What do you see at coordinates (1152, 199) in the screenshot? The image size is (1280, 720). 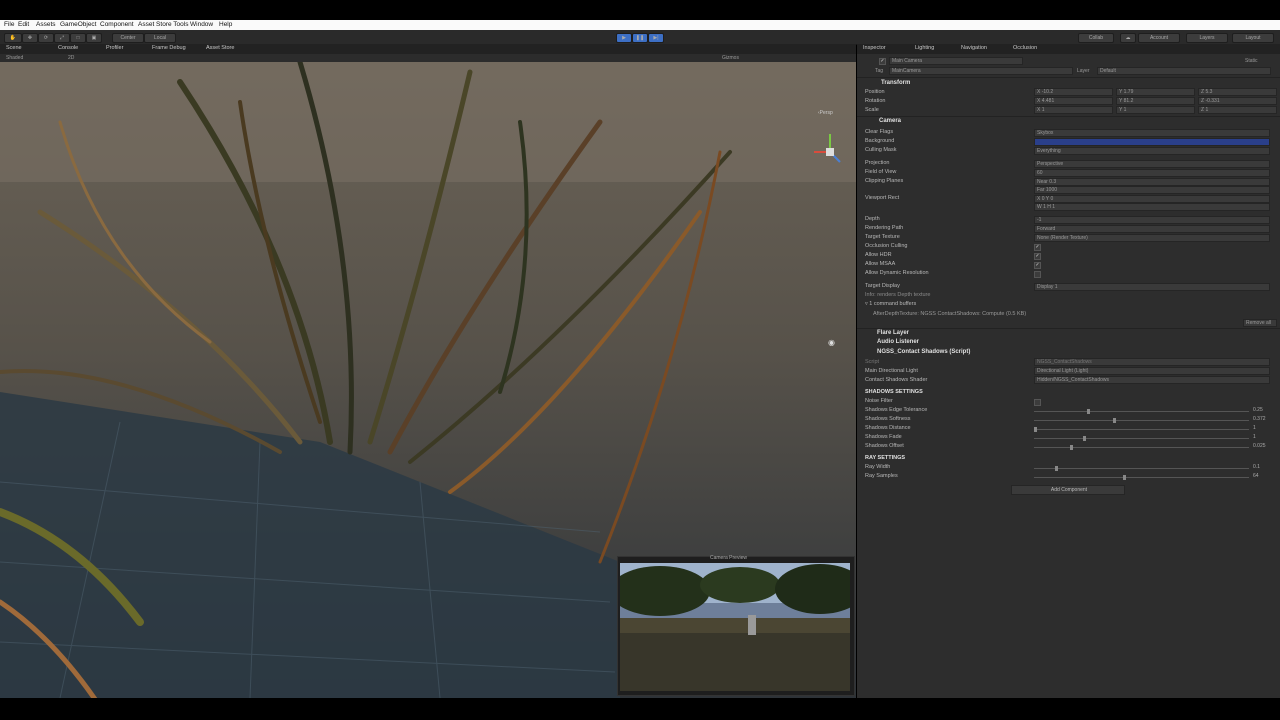 I see `camera-row-field: X 0 Y 0` at bounding box center [1152, 199].